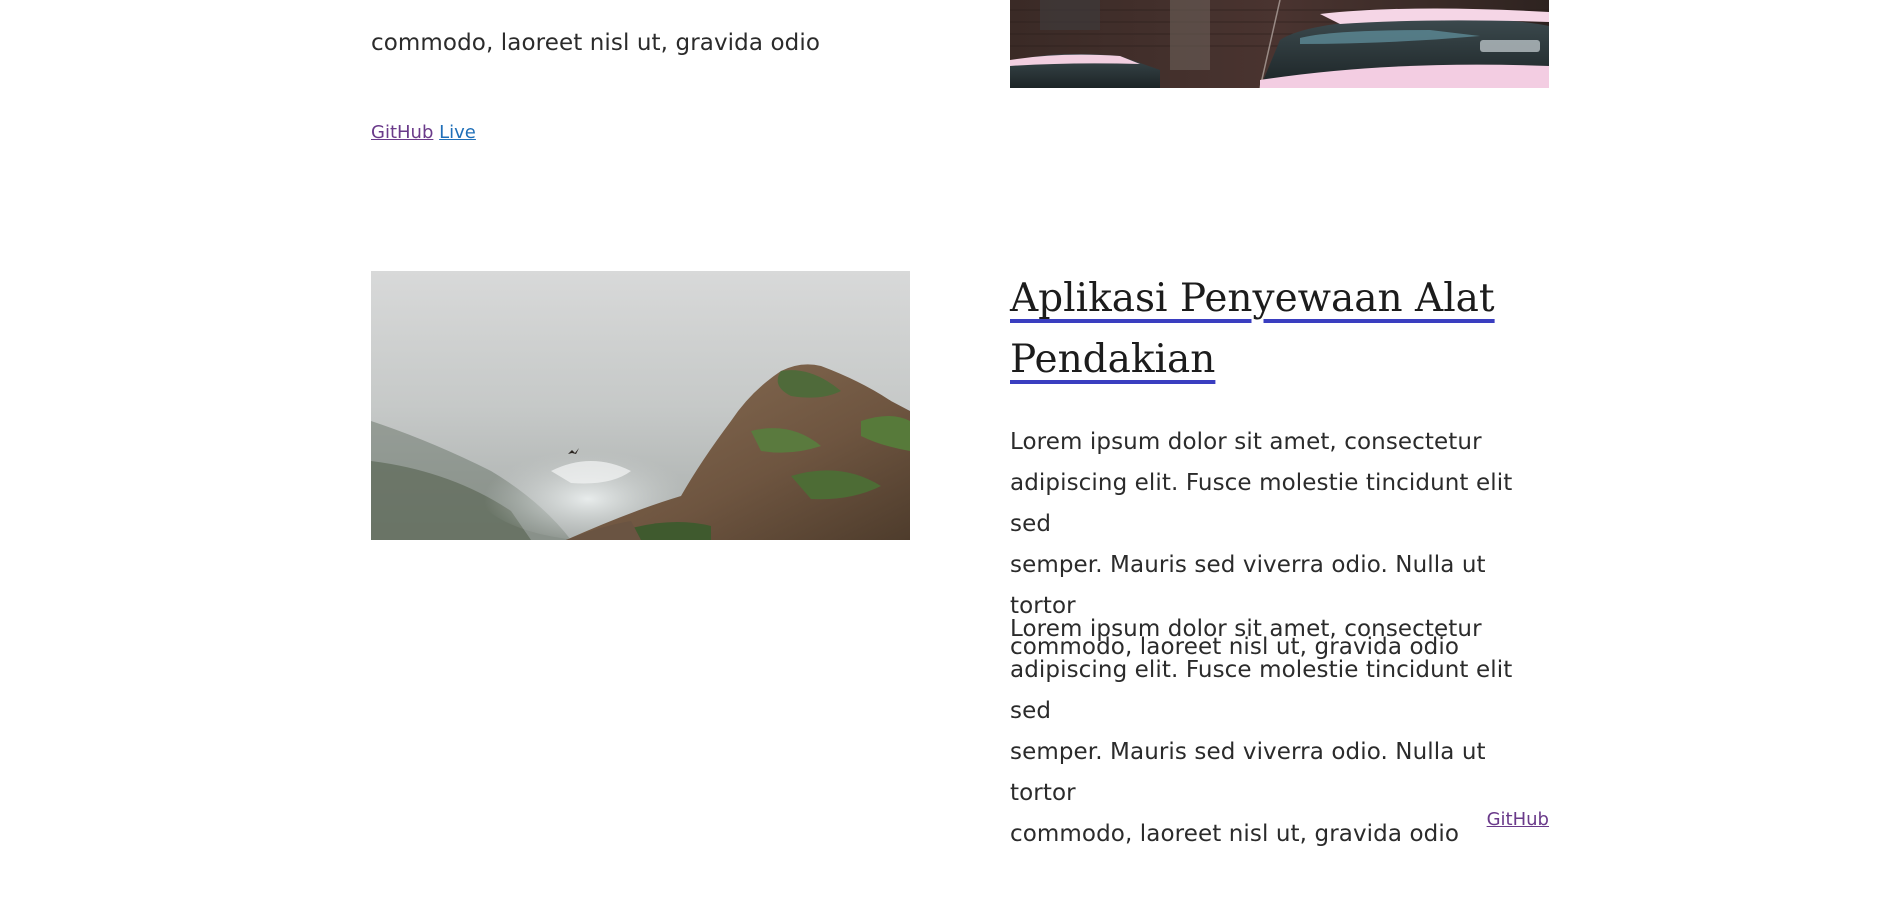  I want to click on previous-project-image, so click(1279, 44).